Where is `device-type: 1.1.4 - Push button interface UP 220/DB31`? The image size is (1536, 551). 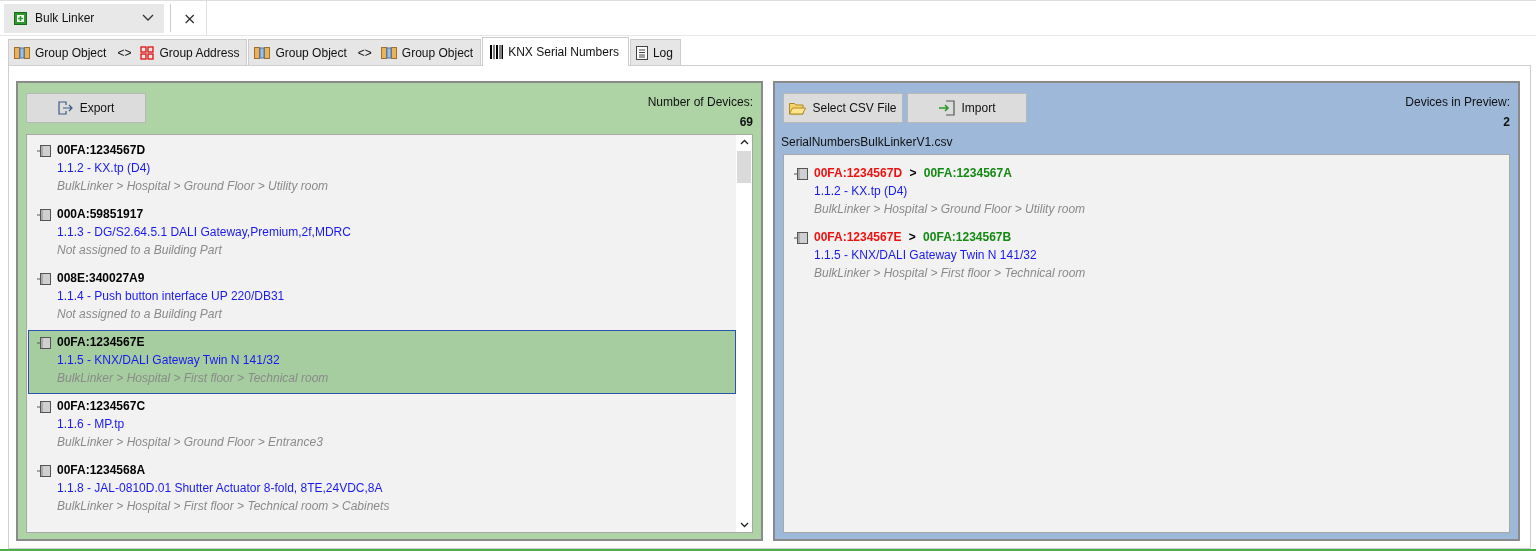 device-type: 1.1.4 - Push button interface UP 220/DB31 is located at coordinates (171, 296).